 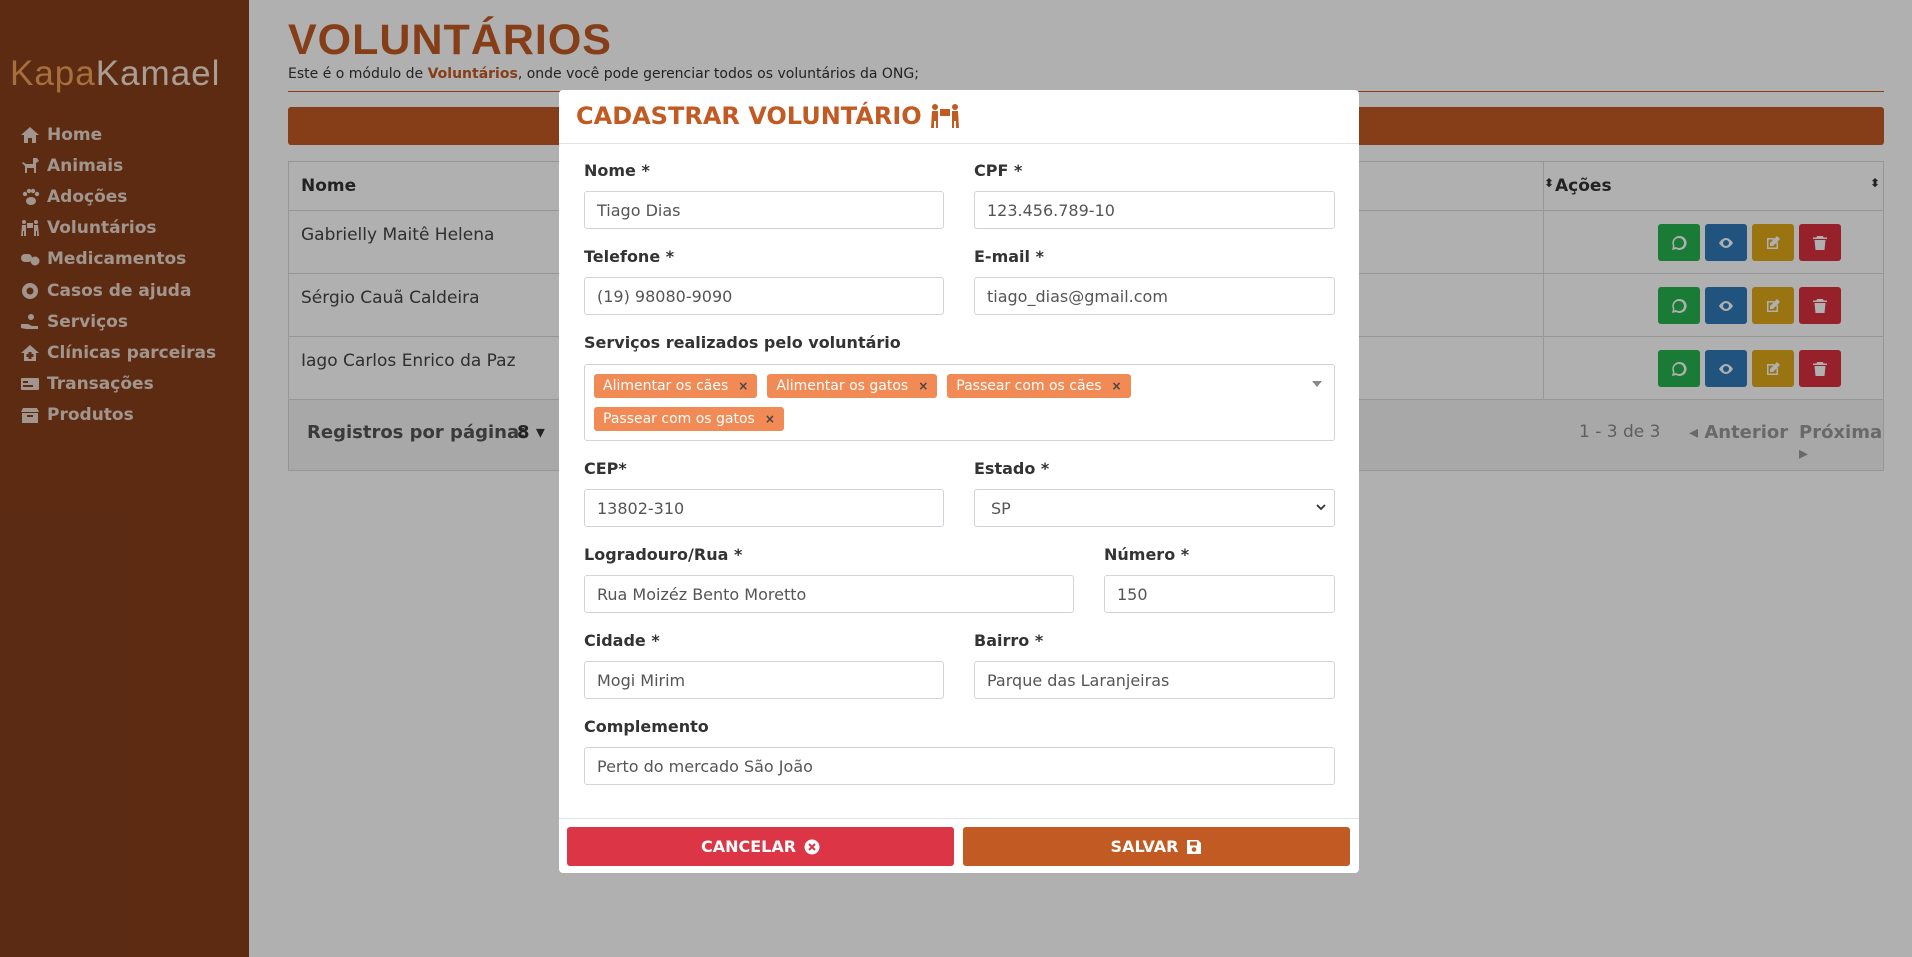 I want to click on tag-chip: Alimentar os cães ×, so click(x=676, y=386).